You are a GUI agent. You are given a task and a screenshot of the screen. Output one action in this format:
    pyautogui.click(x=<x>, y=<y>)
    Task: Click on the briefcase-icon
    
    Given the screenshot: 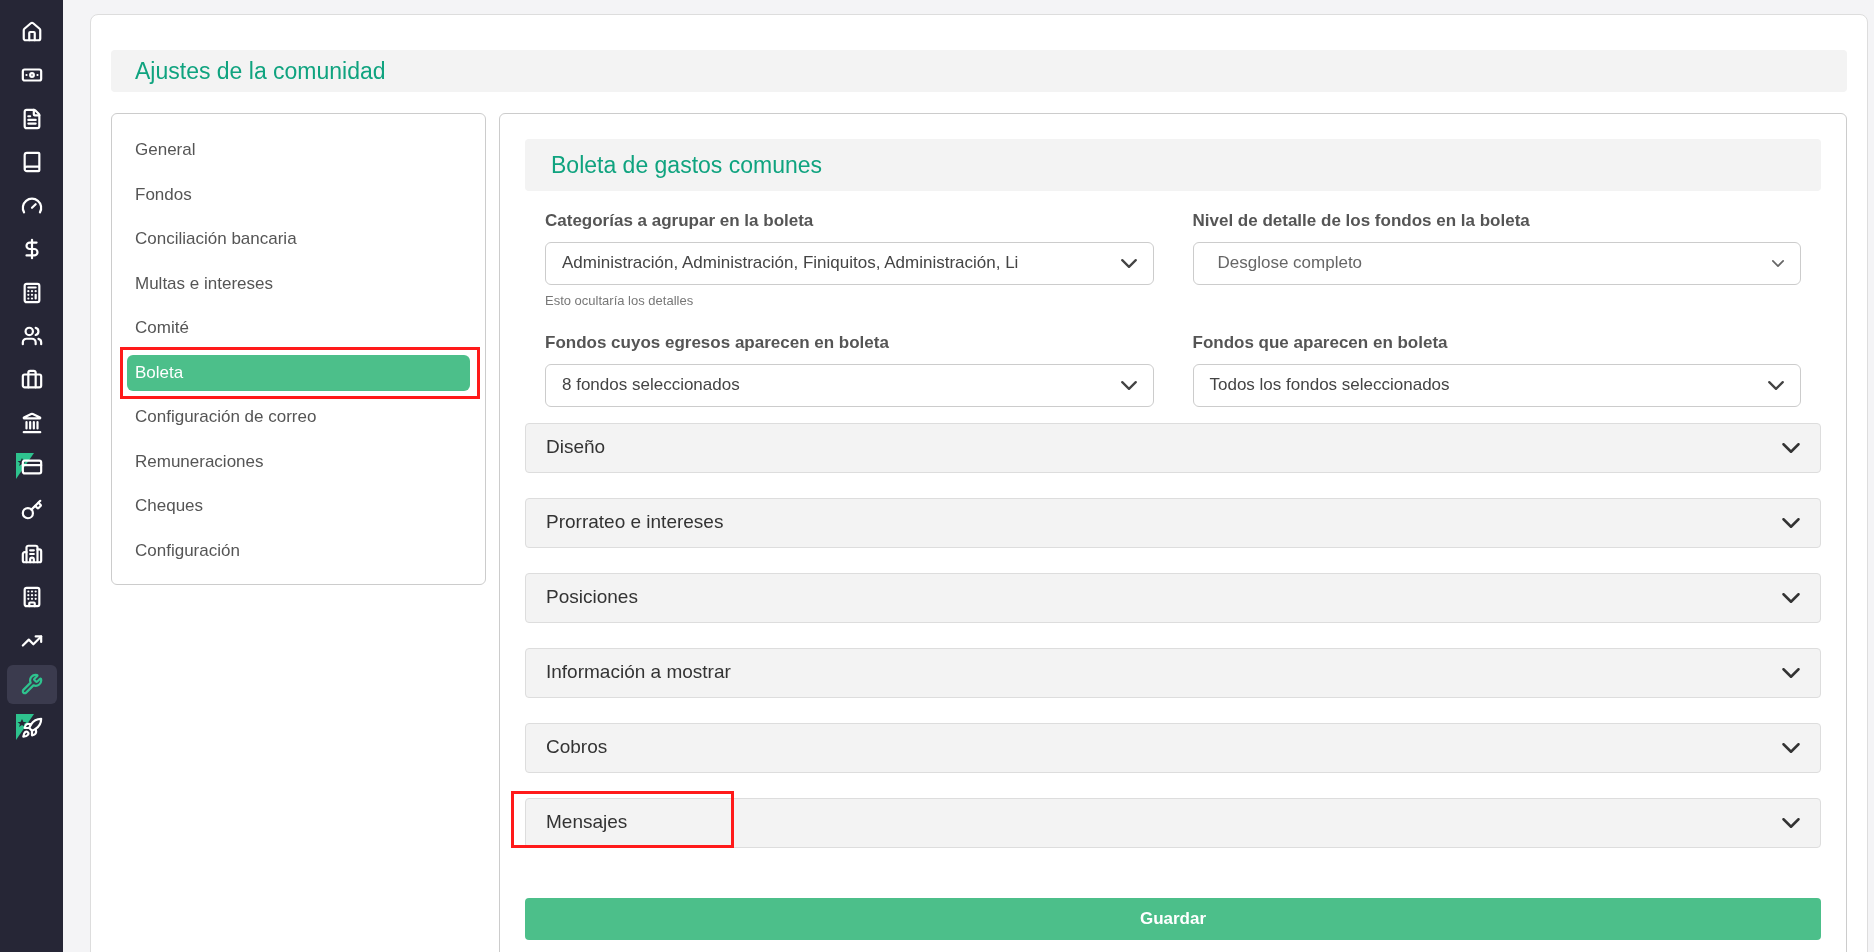 What is the action you would take?
    pyautogui.click(x=31, y=379)
    